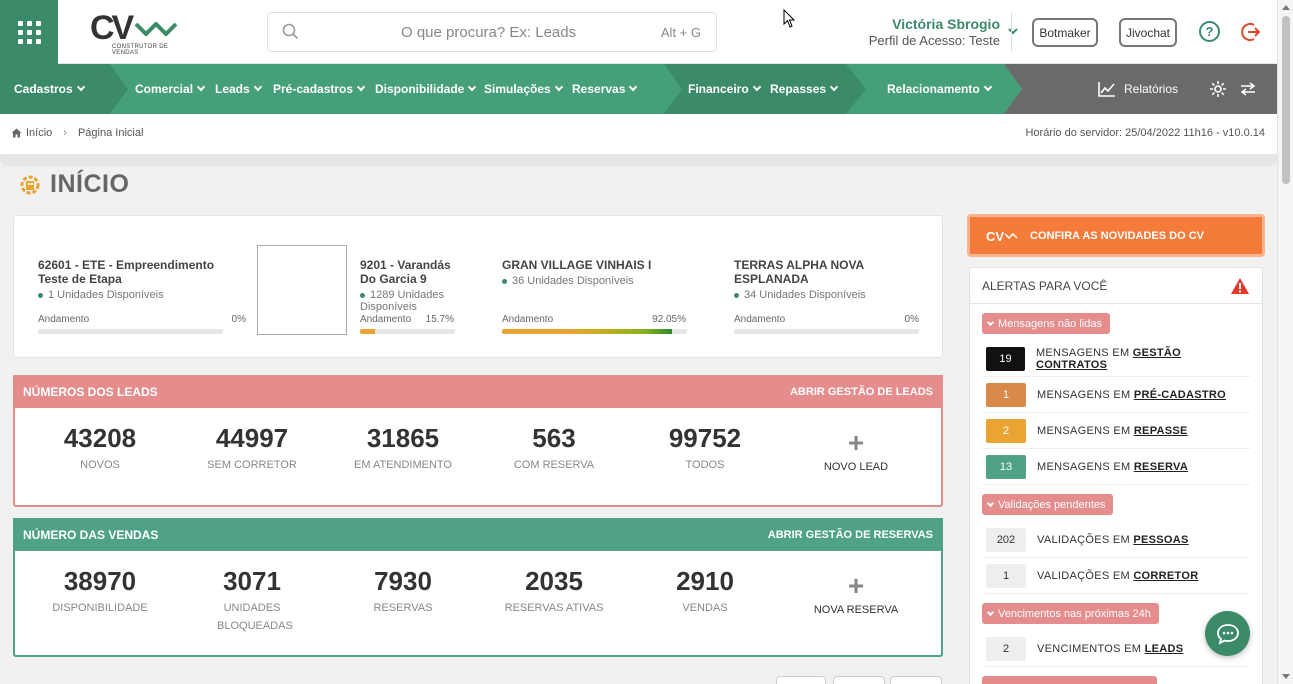 This screenshot has height=684, width=1293. What do you see at coordinates (1006, 394) in the screenshot?
I see `alert-count: 1` at bounding box center [1006, 394].